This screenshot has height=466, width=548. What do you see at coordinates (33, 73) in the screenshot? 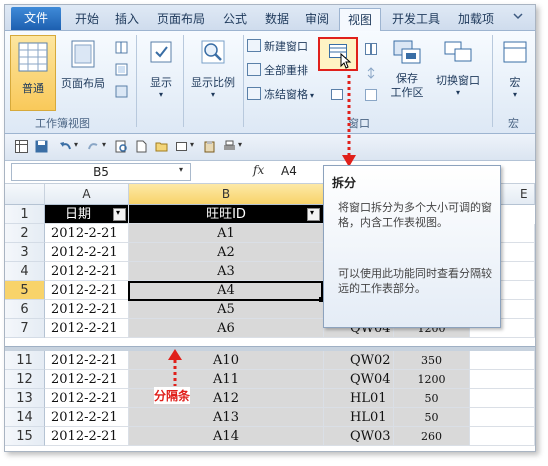
I see `normal-view-button: 普通` at bounding box center [33, 73].